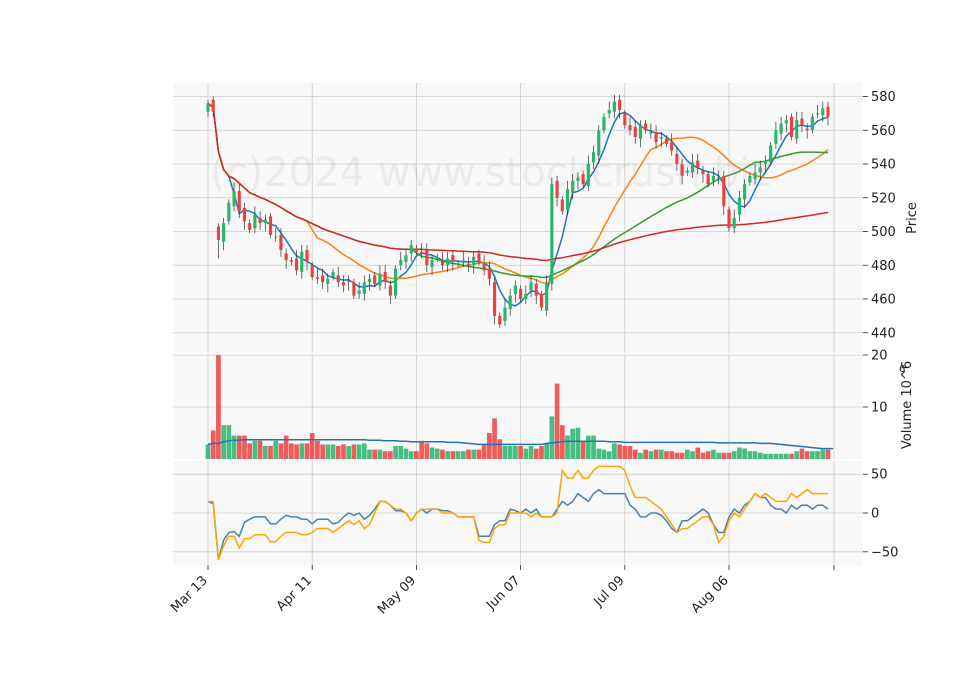  Describe the element at coordinates (879, 408) in the screenshot. I see `volume-axis-tick-label: 10` at that location.